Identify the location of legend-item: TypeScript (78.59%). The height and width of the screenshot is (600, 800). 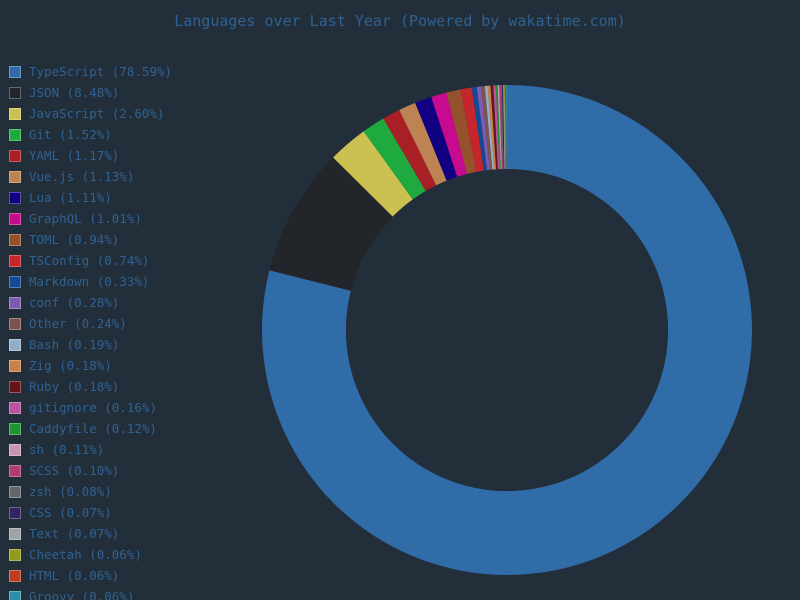
(134, 71).